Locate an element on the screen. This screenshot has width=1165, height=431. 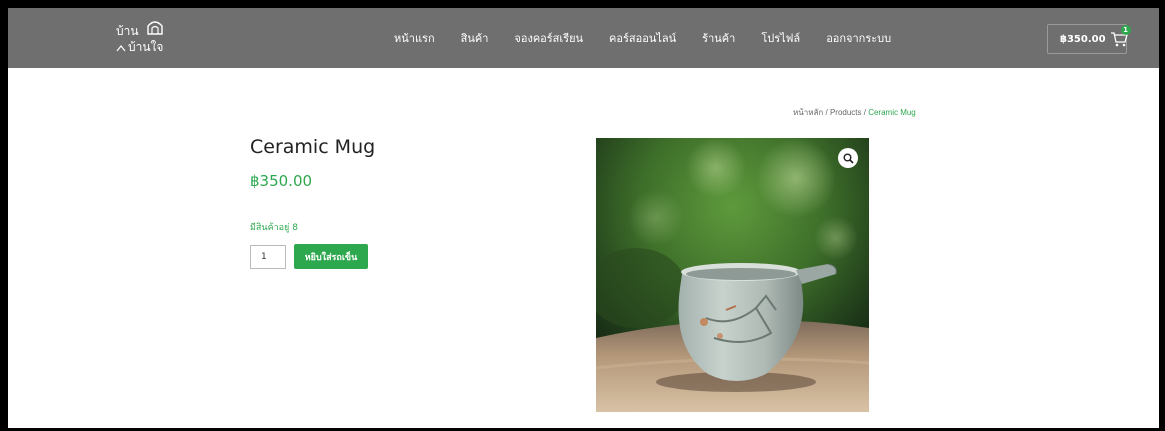
cart-button: ฿350.00 1 is located at coordinates (1089, 39).